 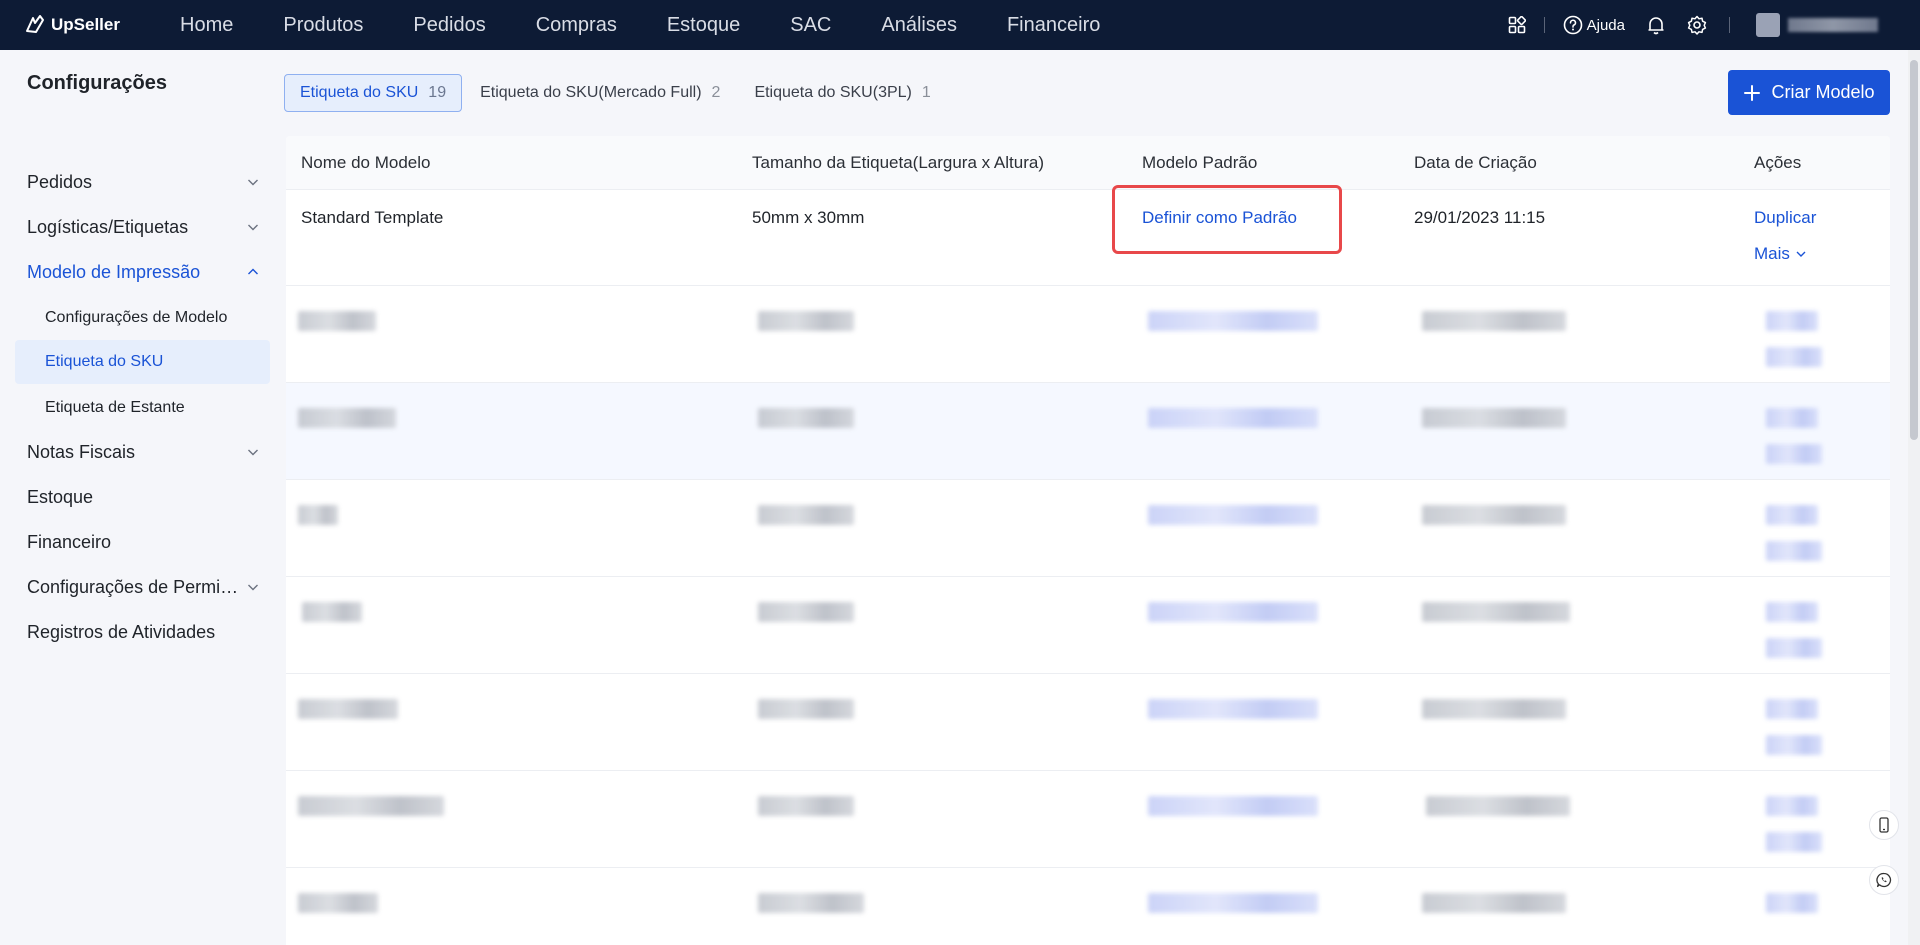 What do you see at coordinates (142, 182) in the screenshot?
I see `sidebar-item-pedidos: Pedidos` at bounding box center [142, 182].